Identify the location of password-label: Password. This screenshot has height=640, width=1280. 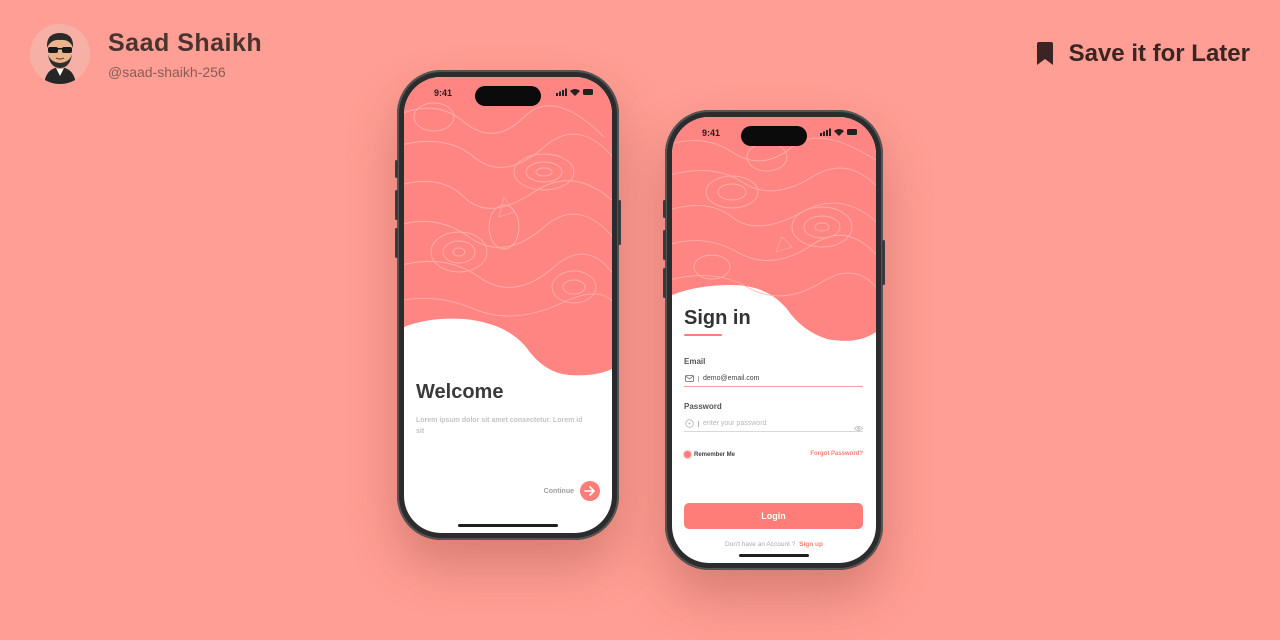
(703, 406).